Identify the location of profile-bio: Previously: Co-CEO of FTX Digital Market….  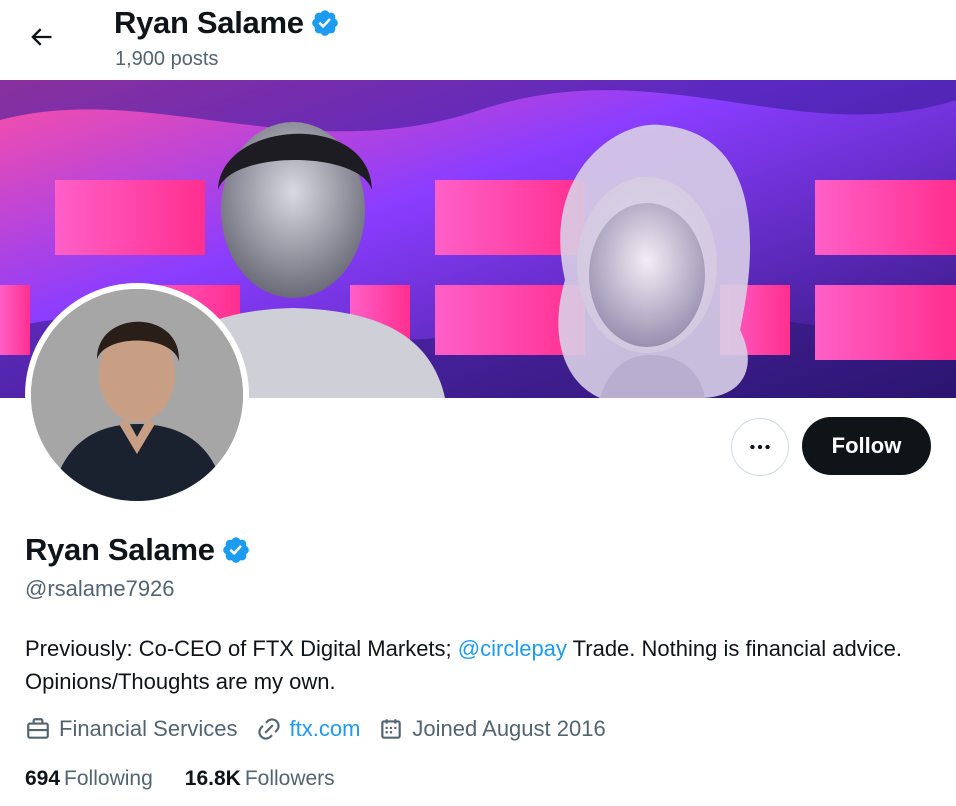
(475, 665).